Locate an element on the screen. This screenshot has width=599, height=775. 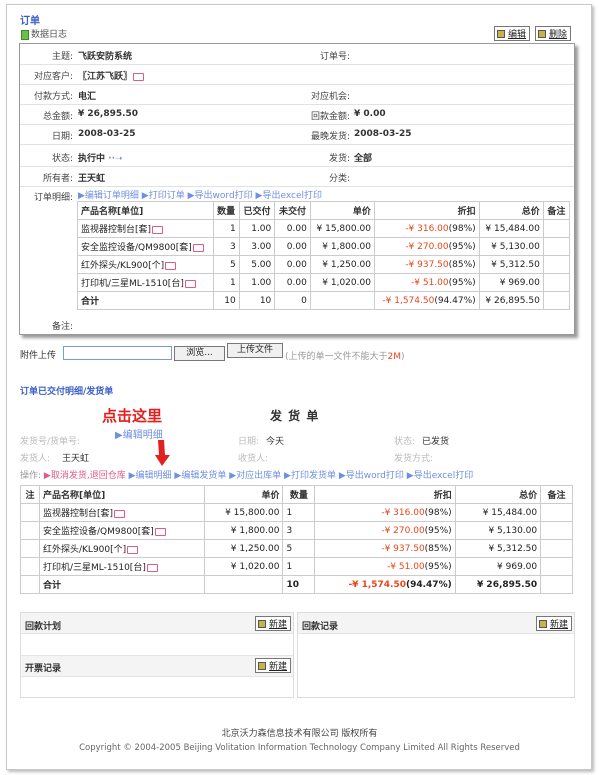
invoice-record-title: 开票记录 is located at coordinates (43, 669).